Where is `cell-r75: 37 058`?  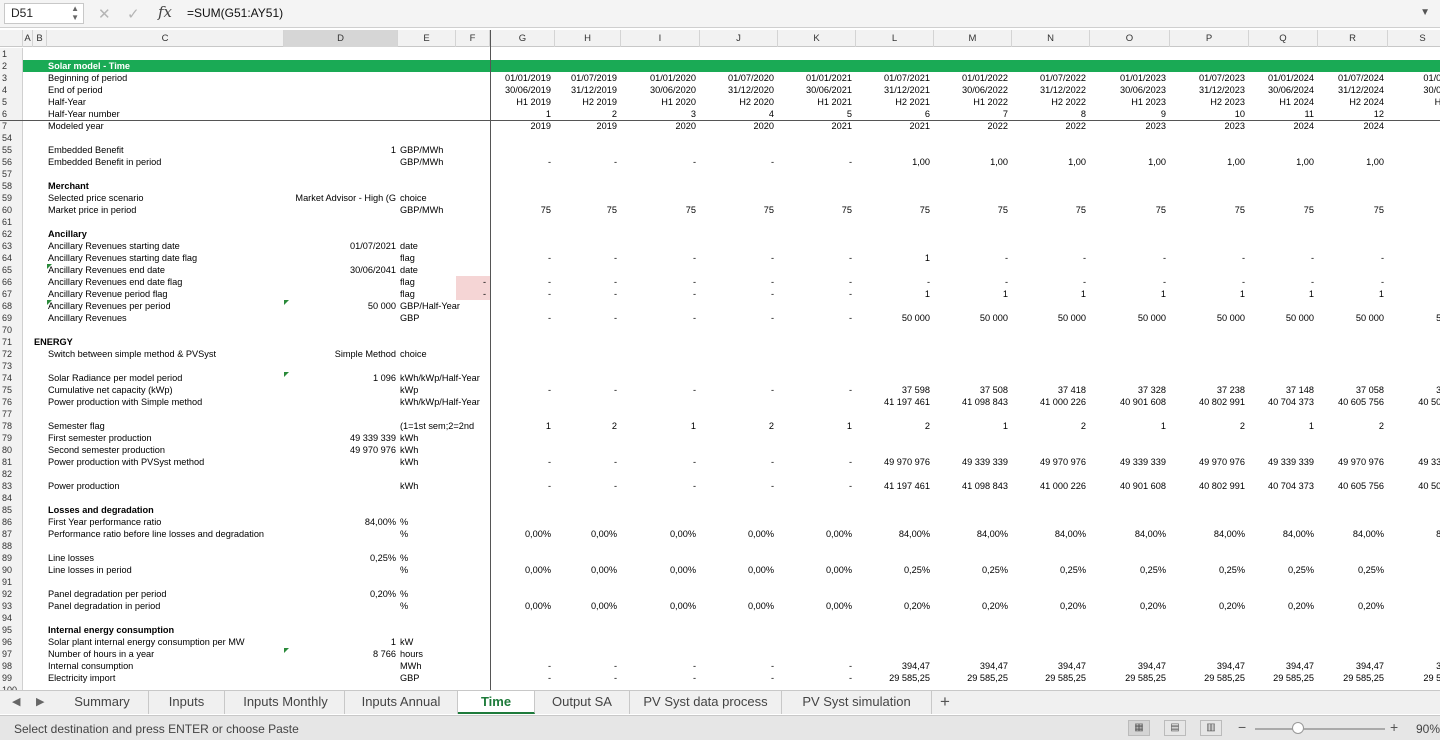
cell-r75: 37 058 is located at coordinates (1352, 390).